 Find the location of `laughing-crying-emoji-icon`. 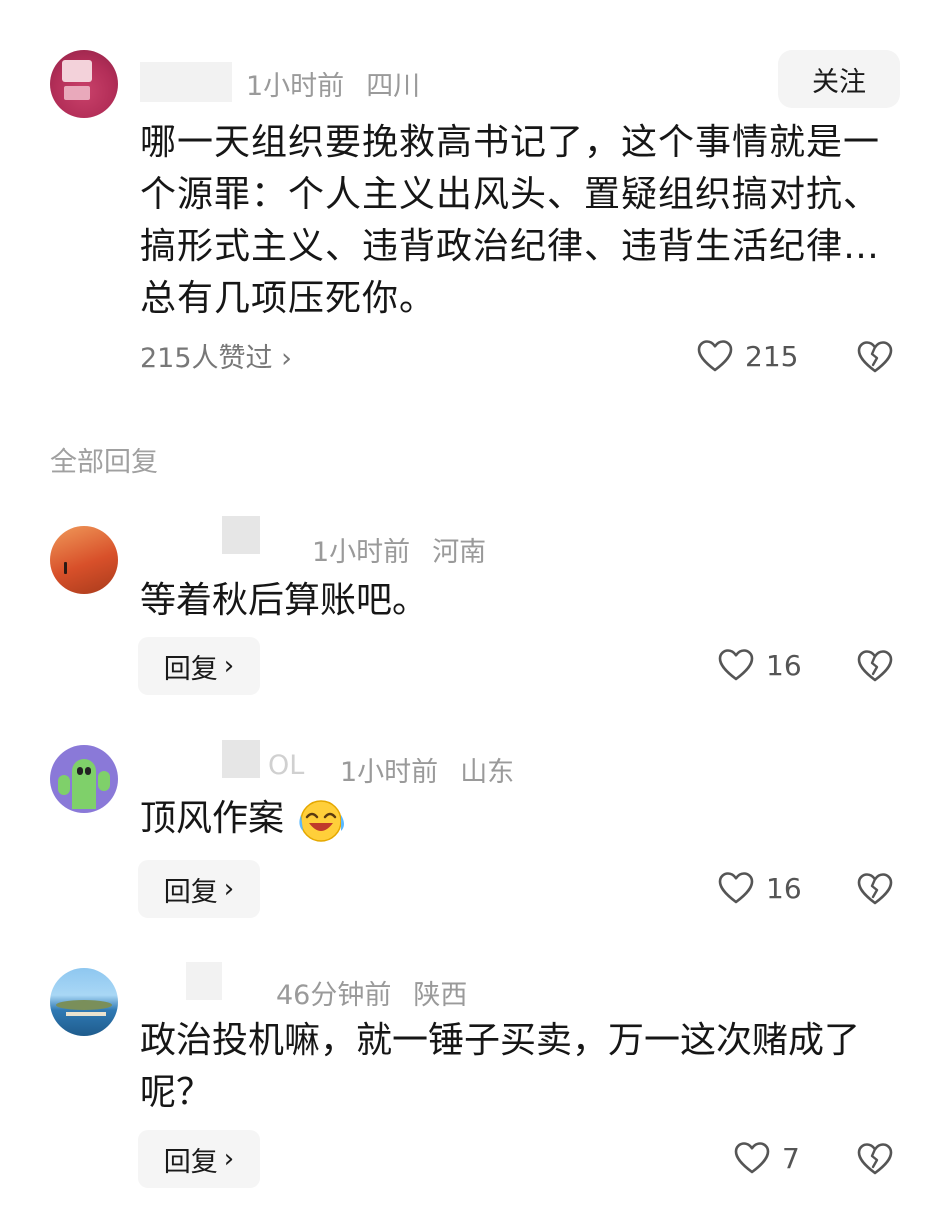

laughing-crying-emoji-icon is located at coordinates (322, 821).